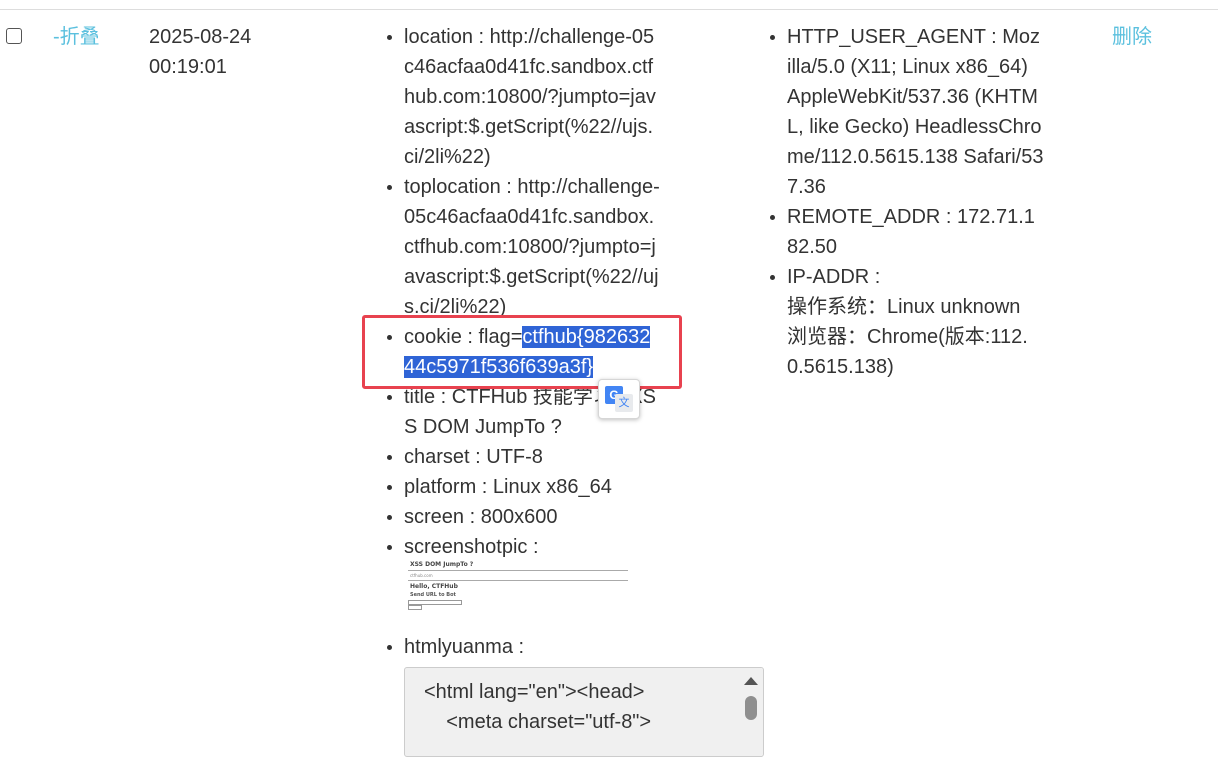  I want to click on row-select-checkbox, so click(14, 36).